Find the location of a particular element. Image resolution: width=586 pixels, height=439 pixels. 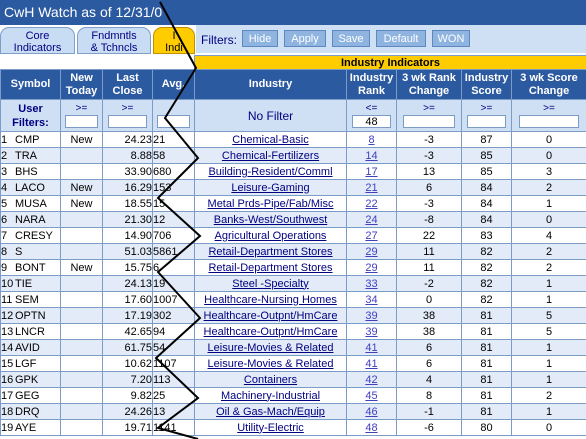

save-button: Save is located at coordinates (351, 38).